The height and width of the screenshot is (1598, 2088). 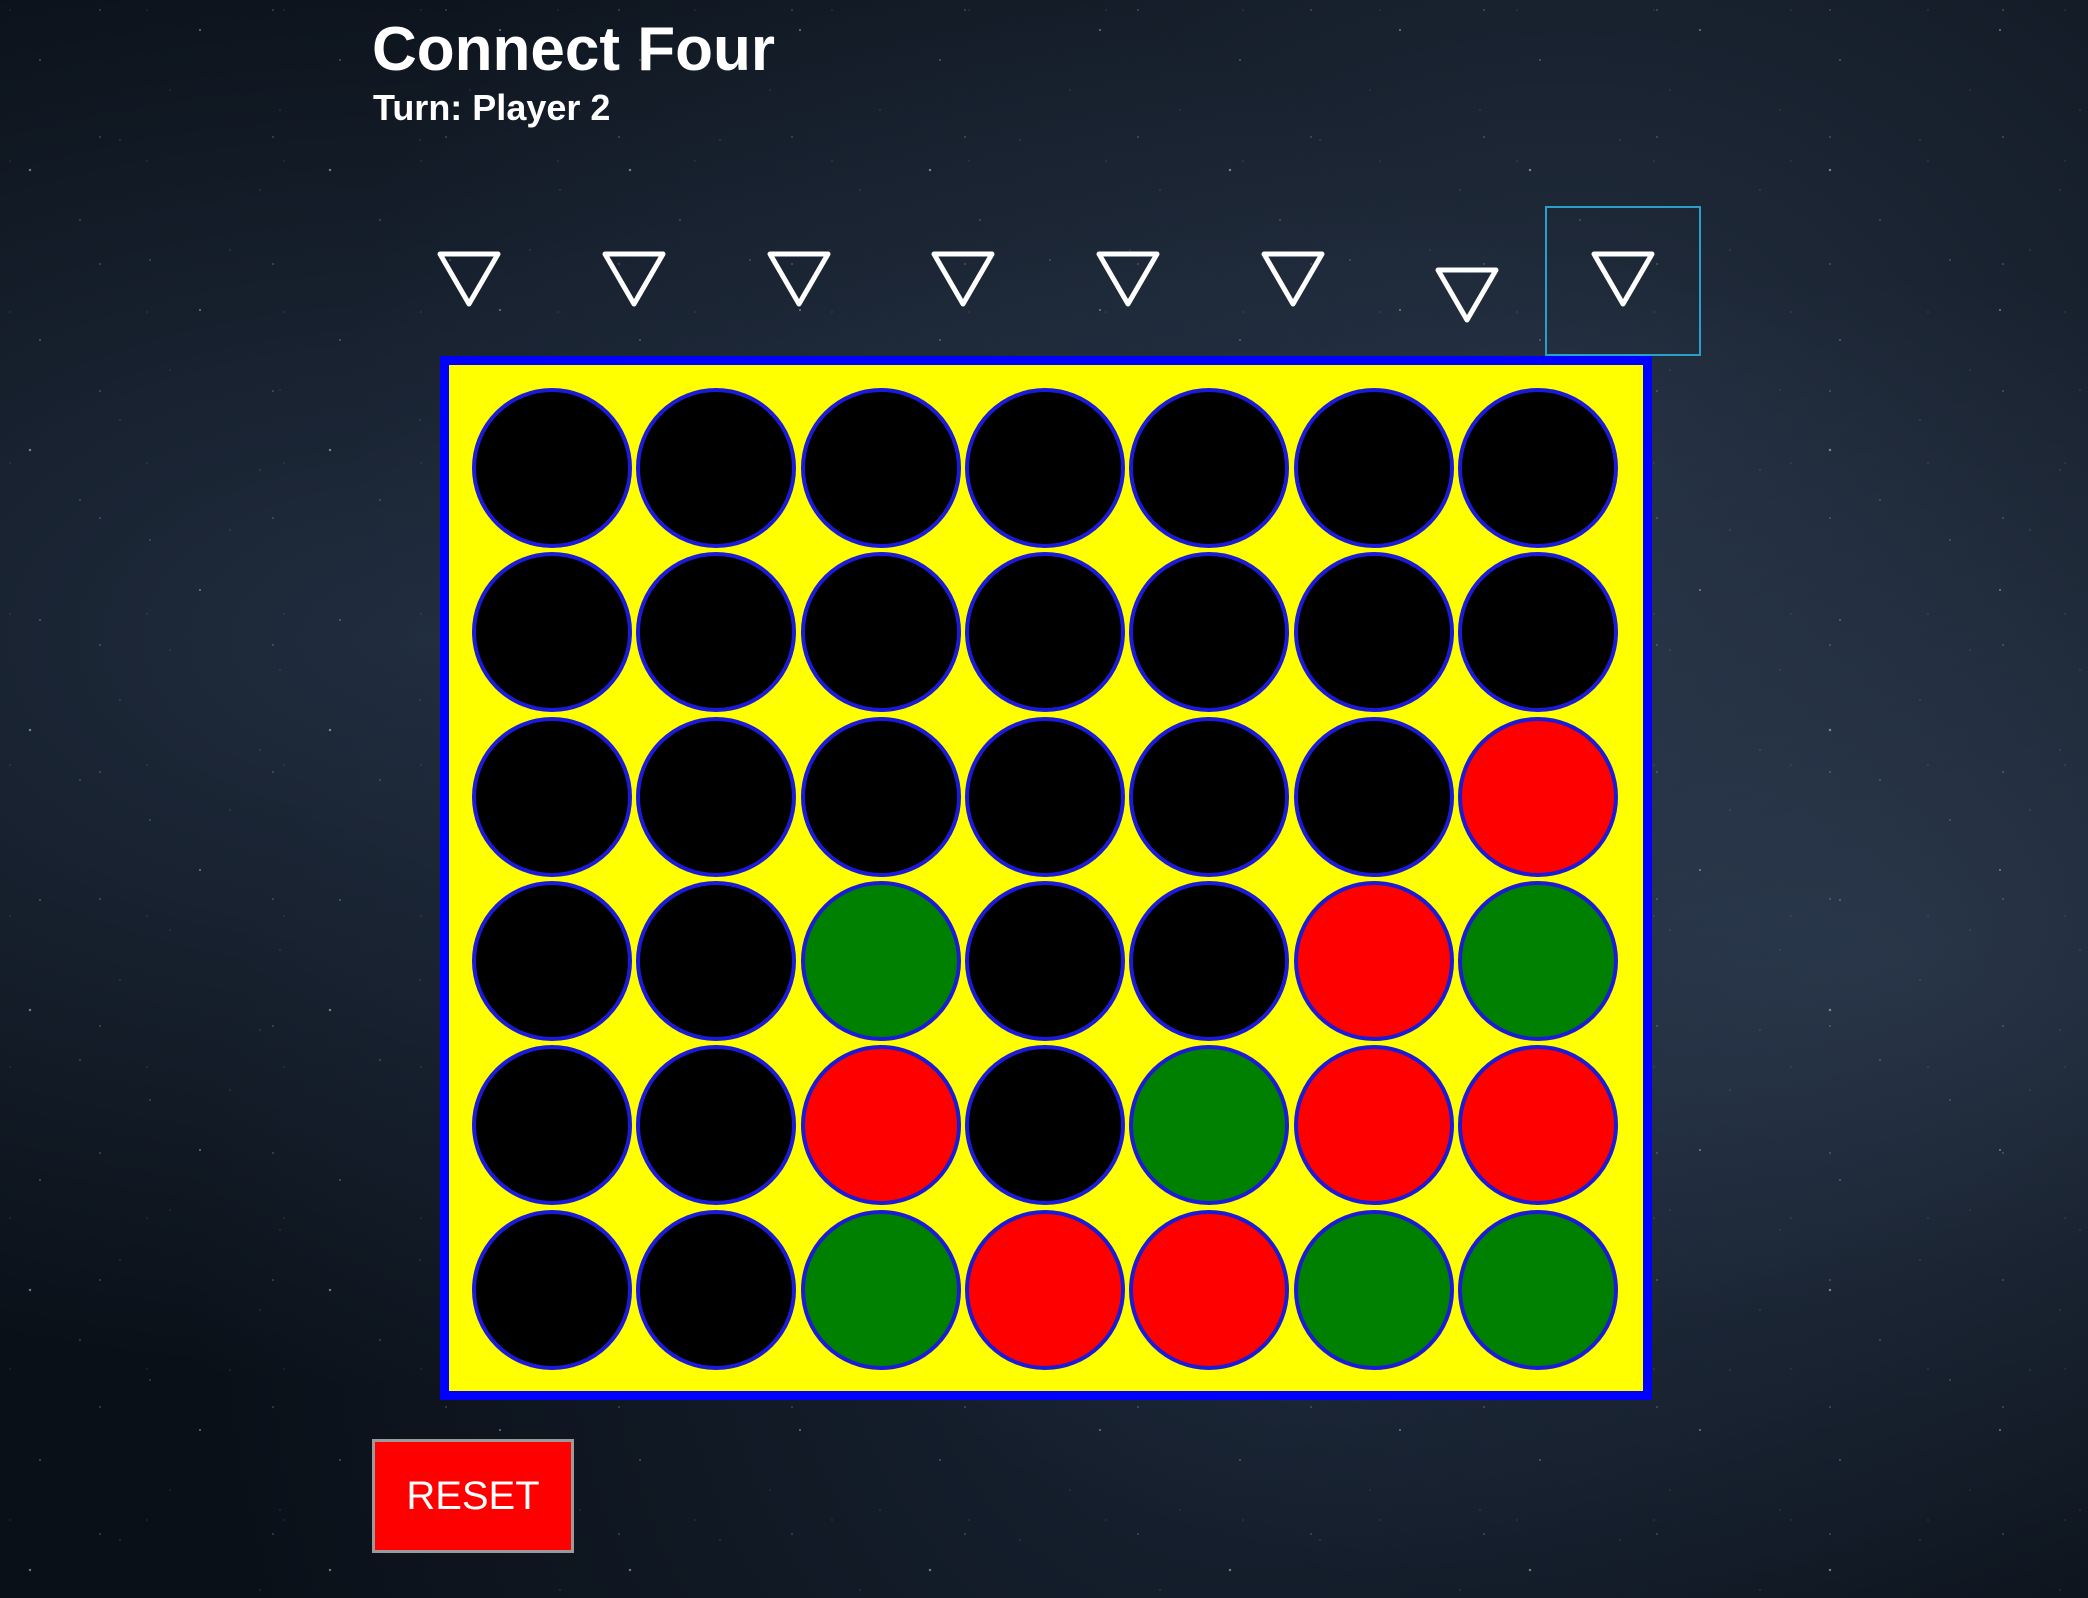 I want to click on board-cell-r3-c3-empty, so click(x=880, y=796).